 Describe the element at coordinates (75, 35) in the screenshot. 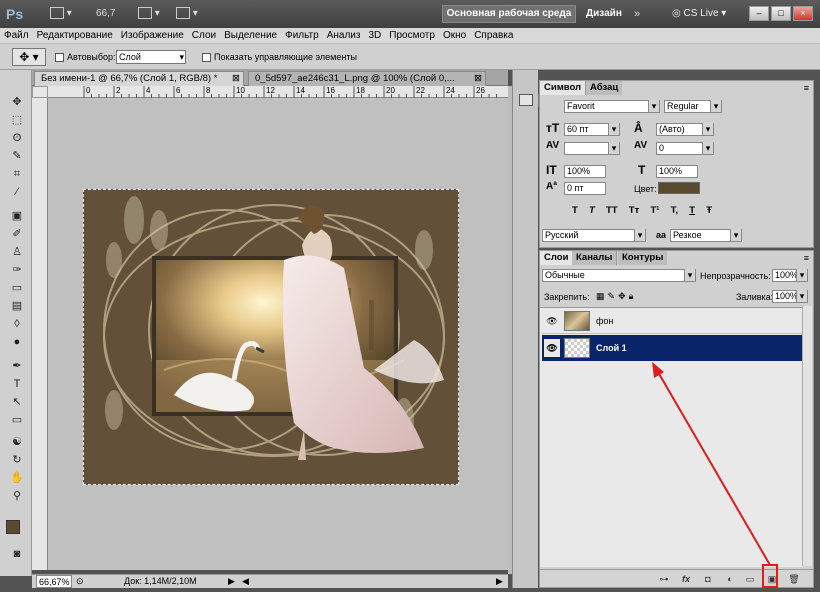

I see `menu-edit: Редактирование` at that location.